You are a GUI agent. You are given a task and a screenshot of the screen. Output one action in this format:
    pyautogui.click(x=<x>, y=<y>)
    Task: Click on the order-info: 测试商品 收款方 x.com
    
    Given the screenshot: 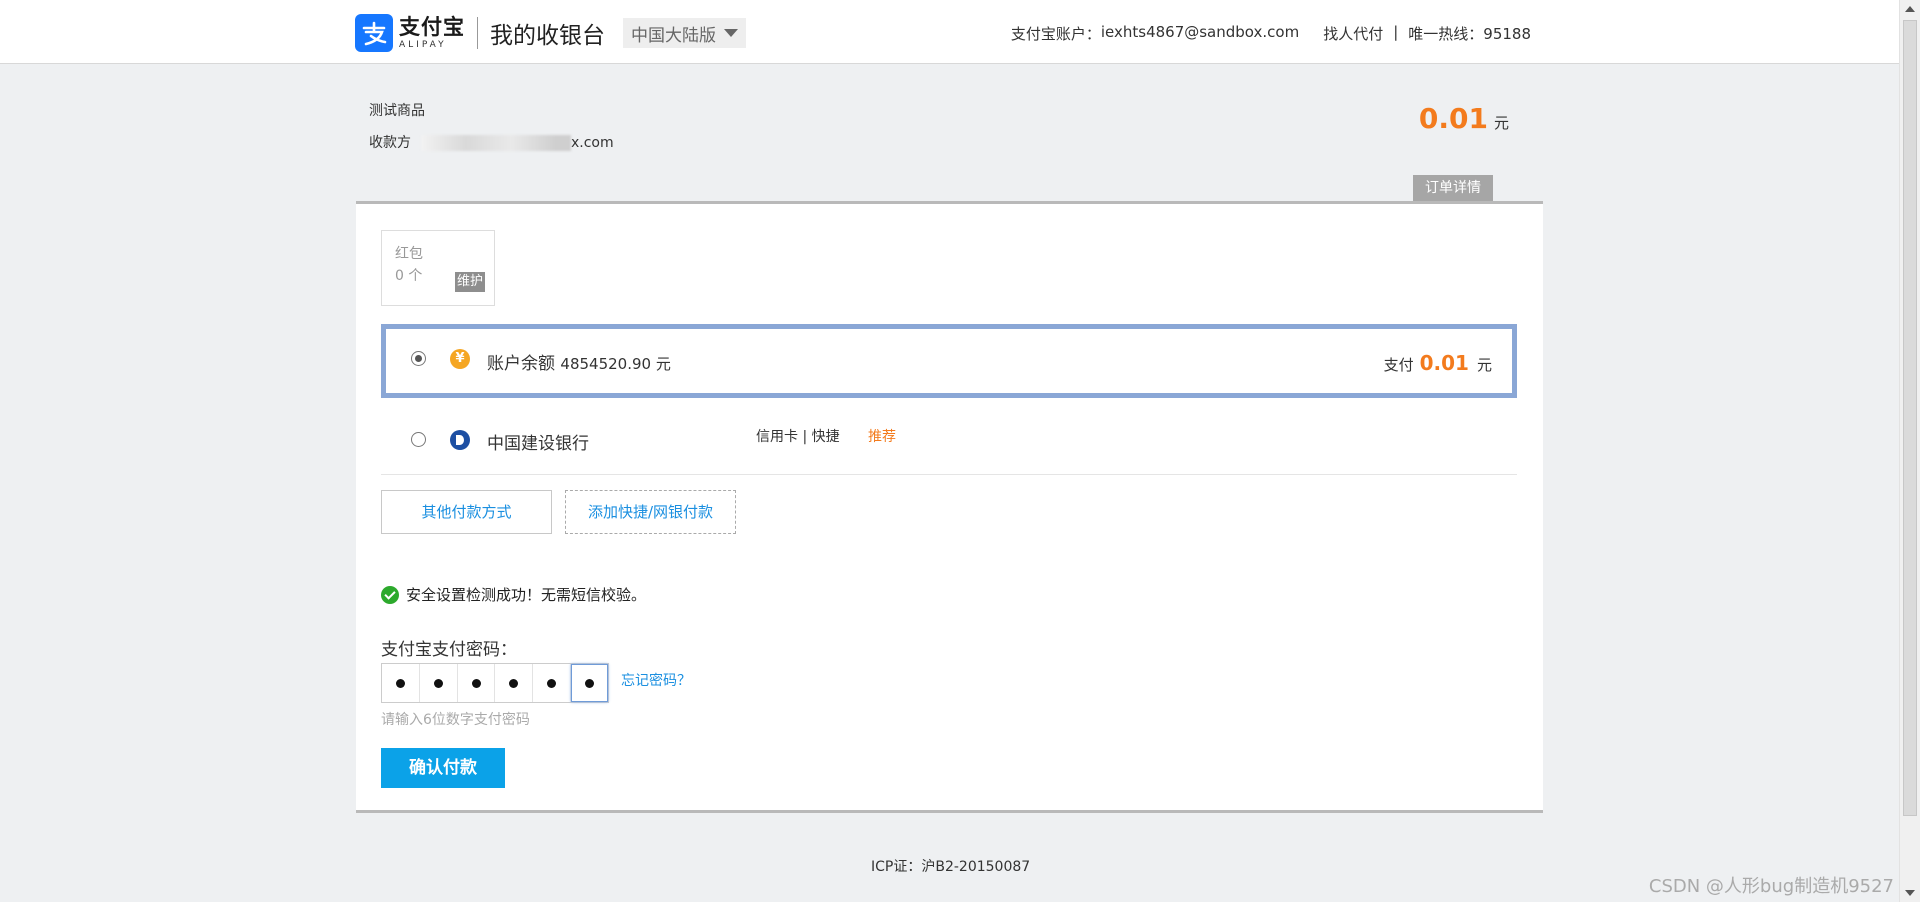 What is the action you would take?
    pyautogui.click(x=491, y=134)
    